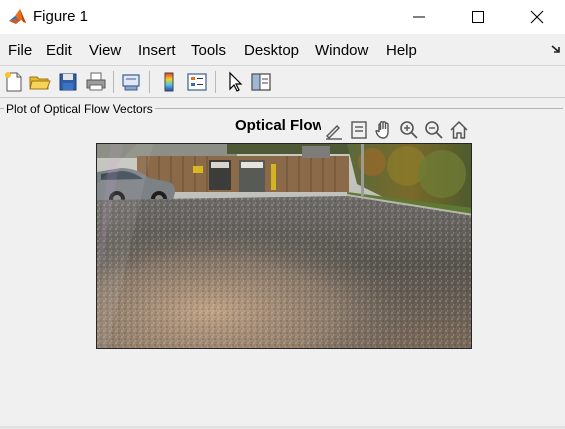 This screenshot has width=565, height=429. Describe the element at coordinates (18, 17) in the screenshot. I see `matlab-icon` at that location.